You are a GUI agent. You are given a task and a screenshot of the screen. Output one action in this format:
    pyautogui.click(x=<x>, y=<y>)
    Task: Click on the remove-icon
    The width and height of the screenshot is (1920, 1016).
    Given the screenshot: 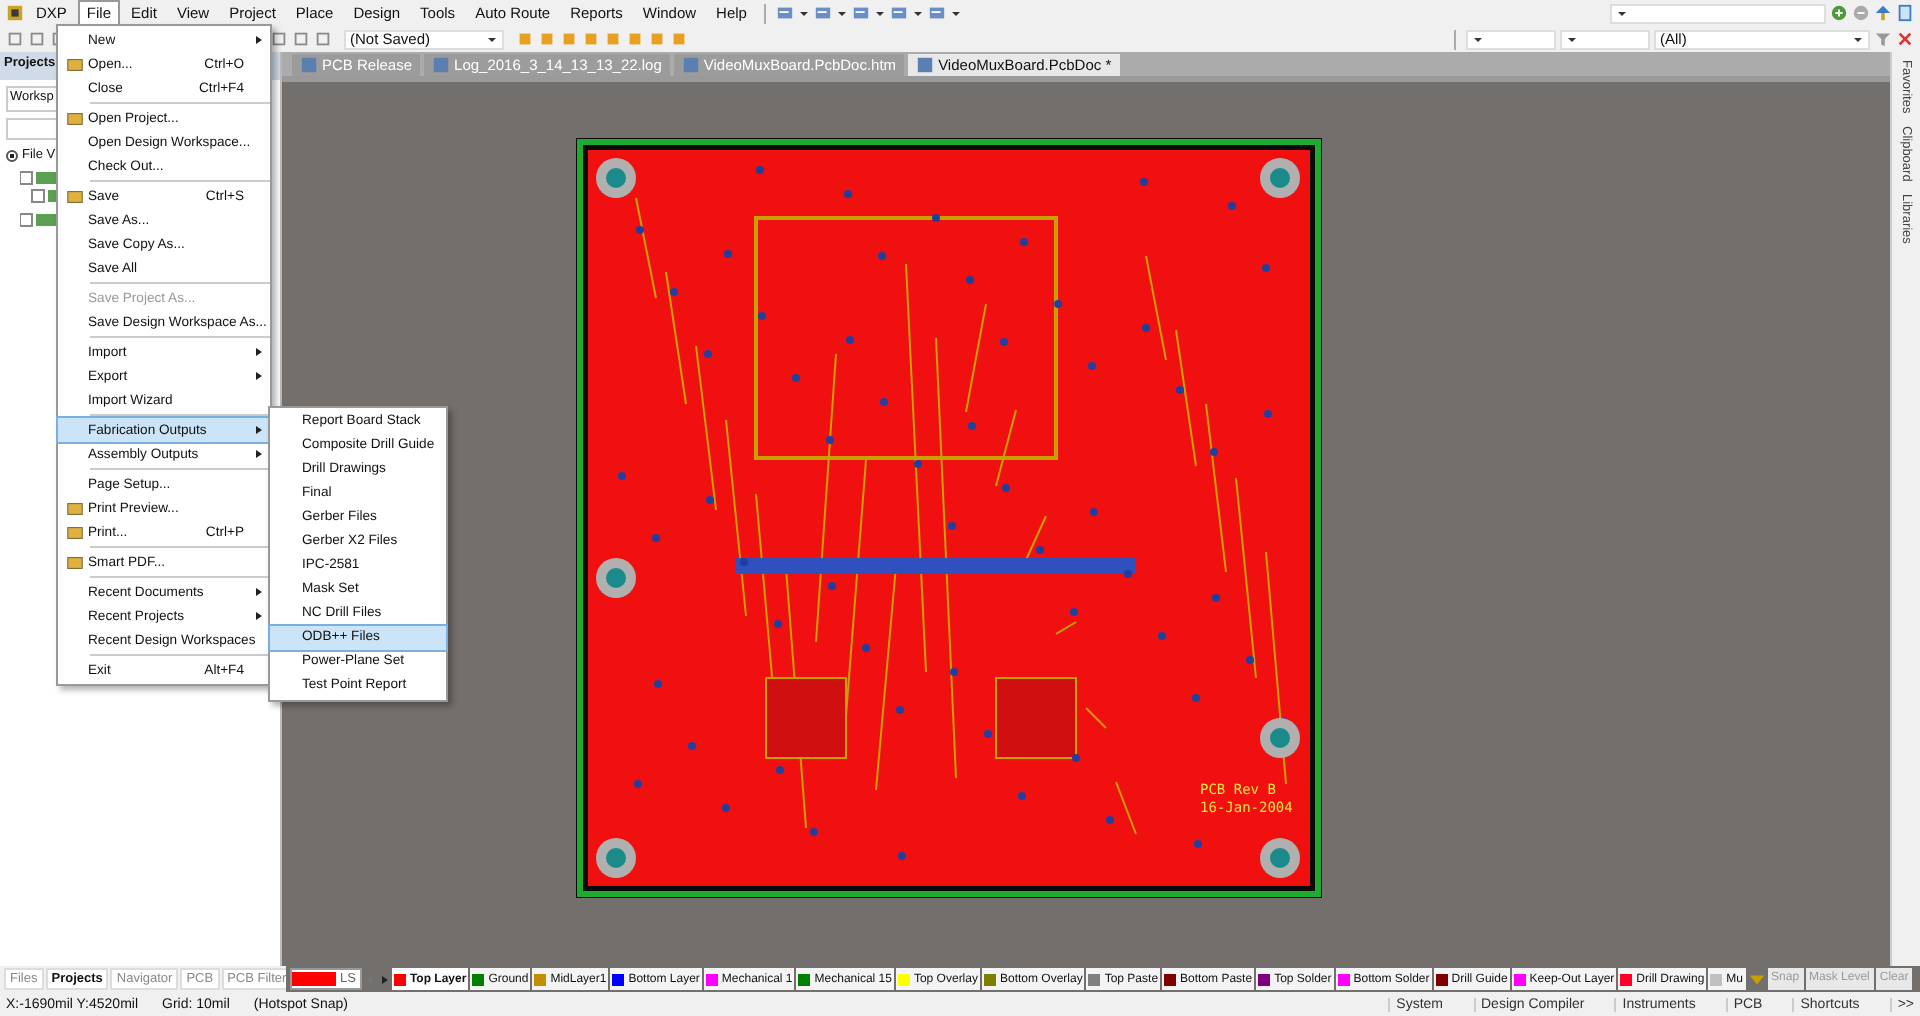 What is the action you would take?
    pyautogui.click(x=1861, y=13)
    